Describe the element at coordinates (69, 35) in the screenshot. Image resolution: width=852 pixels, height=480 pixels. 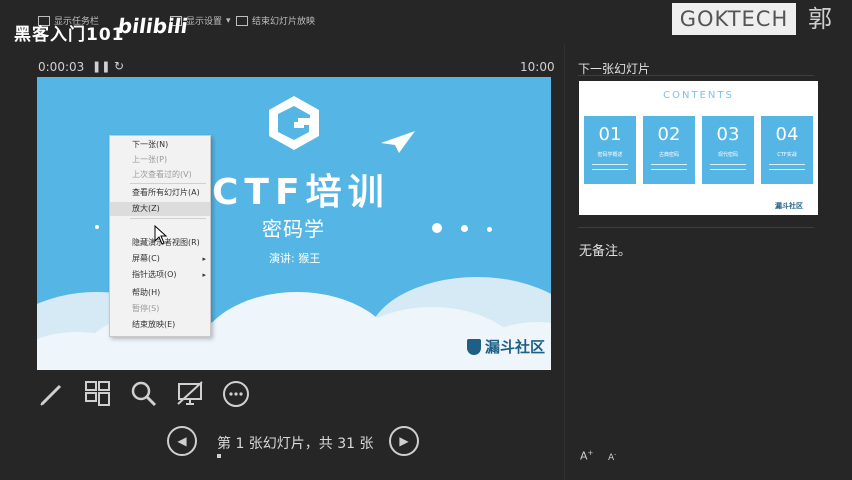
I see `video-overlay-title: 黑客入门101` at that location.